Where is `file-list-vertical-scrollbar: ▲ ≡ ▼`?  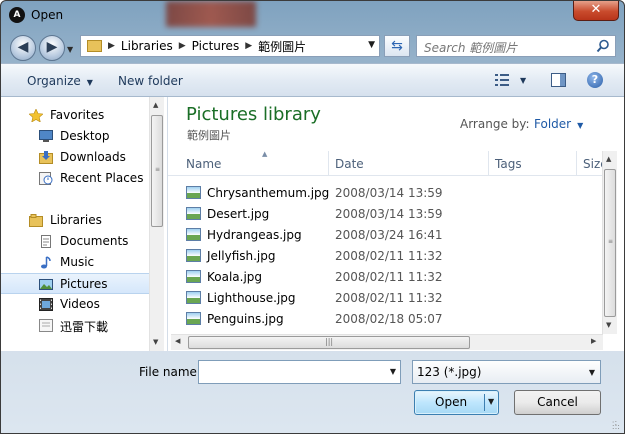
file-list-vertical-scrollbar: ▲ ≡ ▼ is located at coordinates (609, 242).